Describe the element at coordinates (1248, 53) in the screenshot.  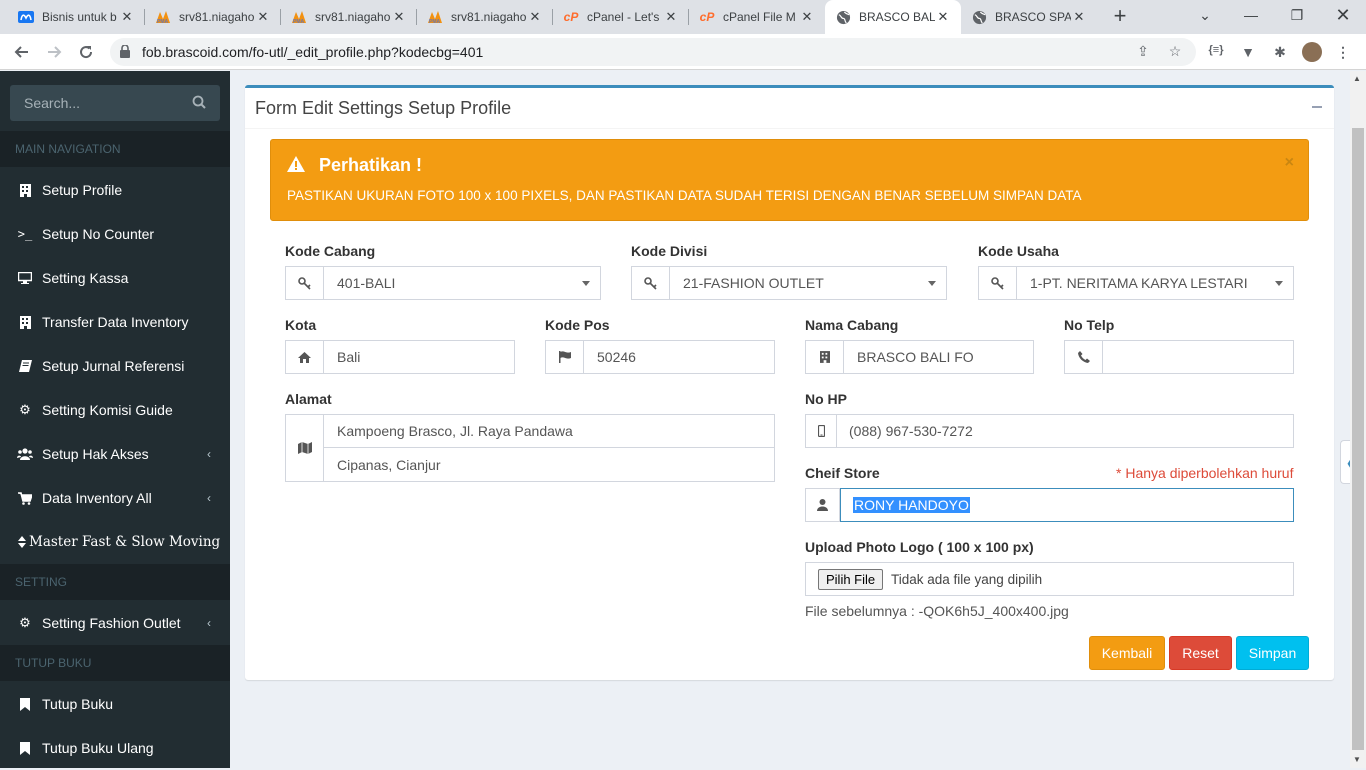
I see `vuetify-extension-icon: ▼` at that location.